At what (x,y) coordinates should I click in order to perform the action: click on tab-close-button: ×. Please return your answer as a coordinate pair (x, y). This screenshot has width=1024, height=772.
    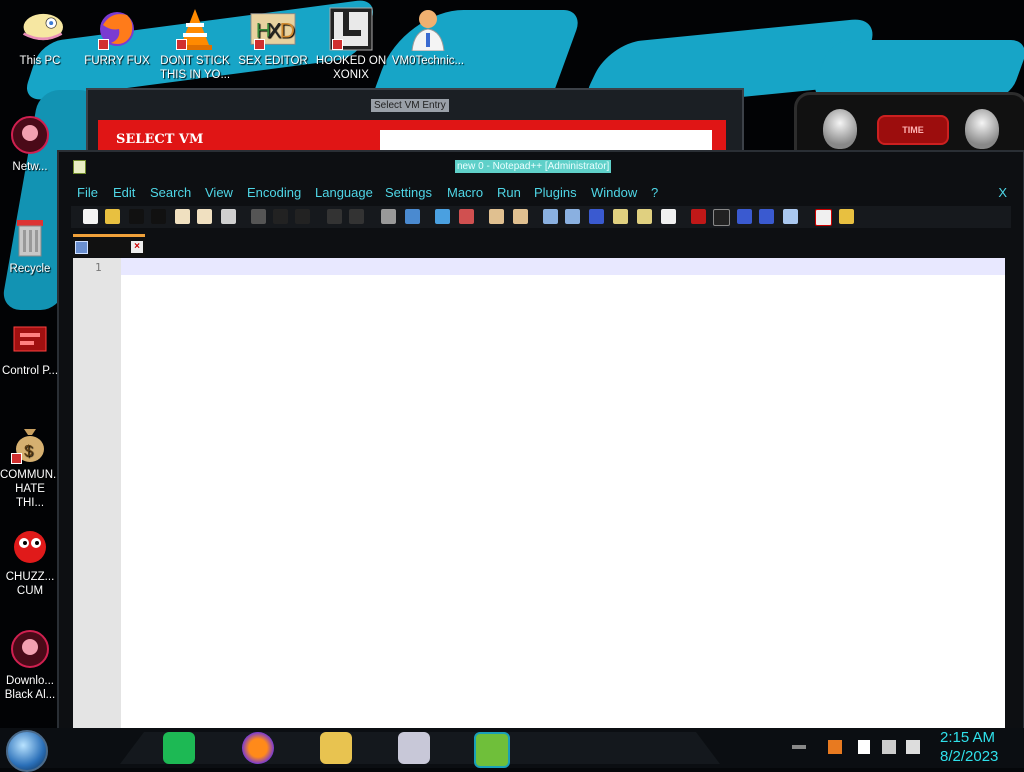
    Looking at the image, I should click on (137, 247).